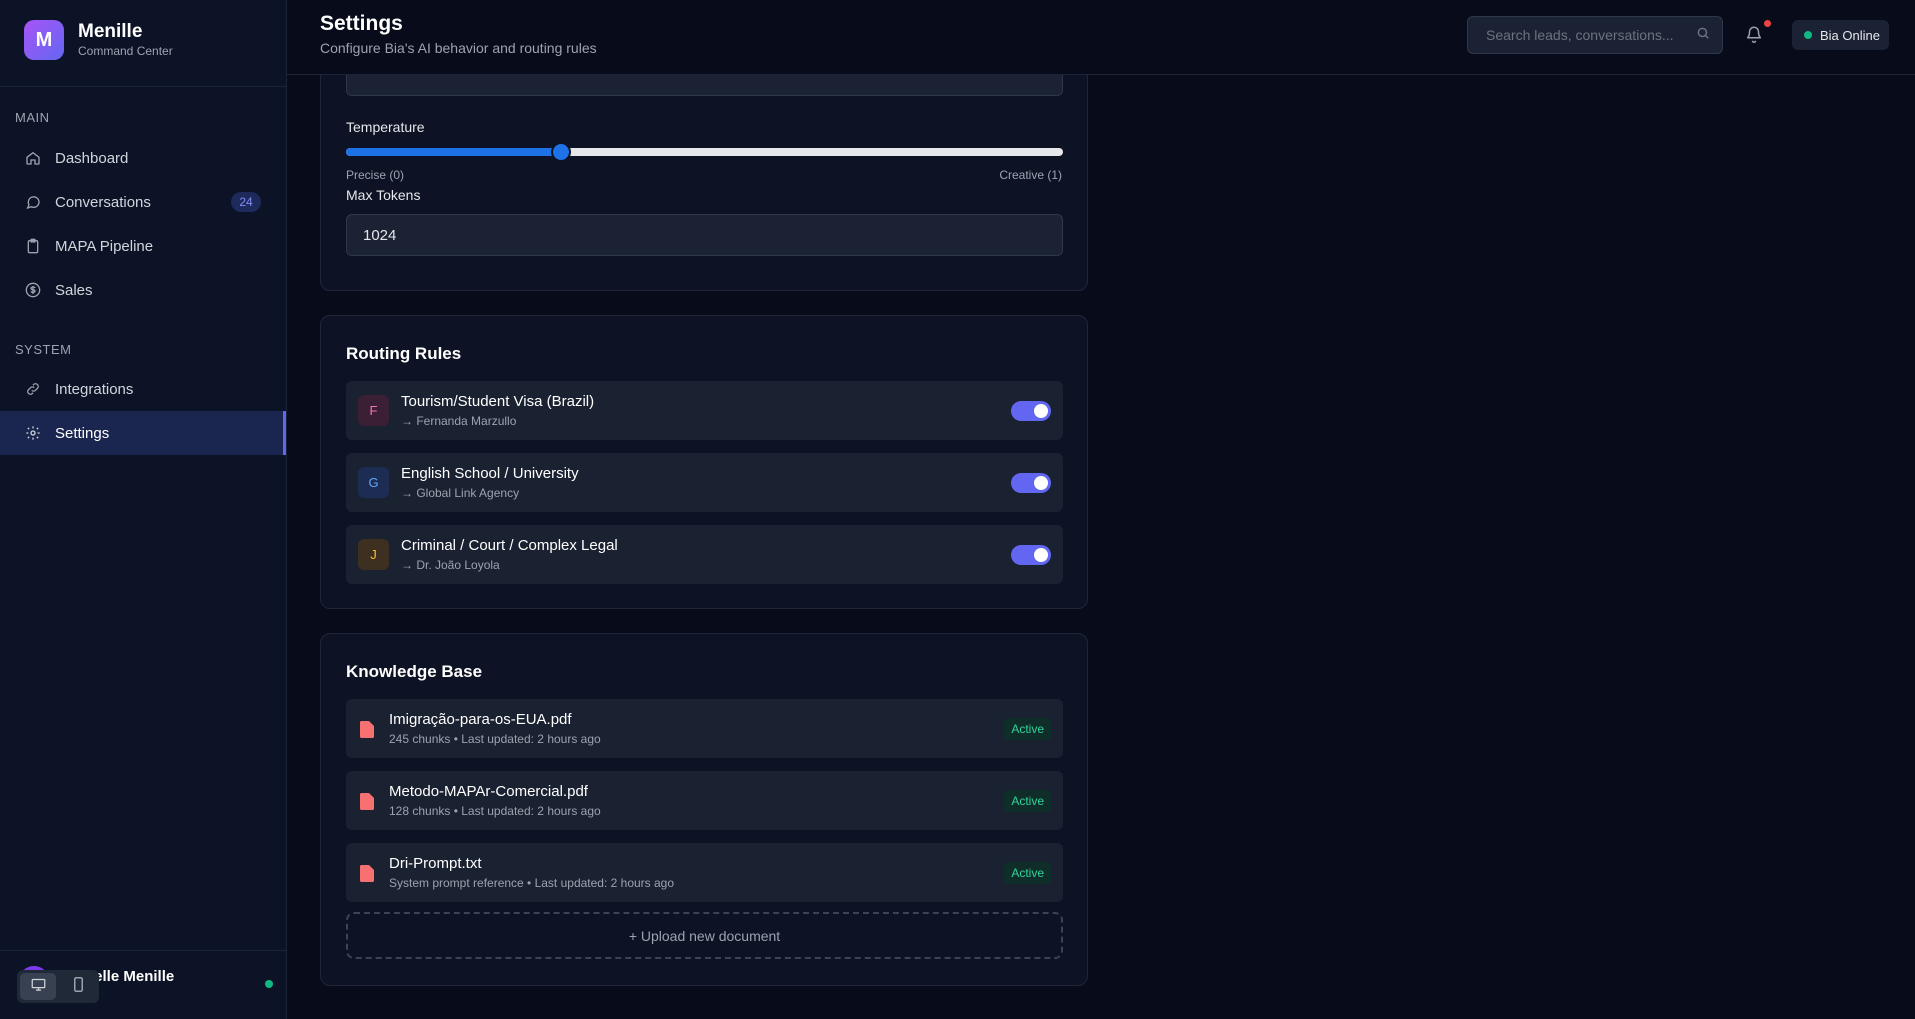  I want to click on chat-icon, so click(33, 202).